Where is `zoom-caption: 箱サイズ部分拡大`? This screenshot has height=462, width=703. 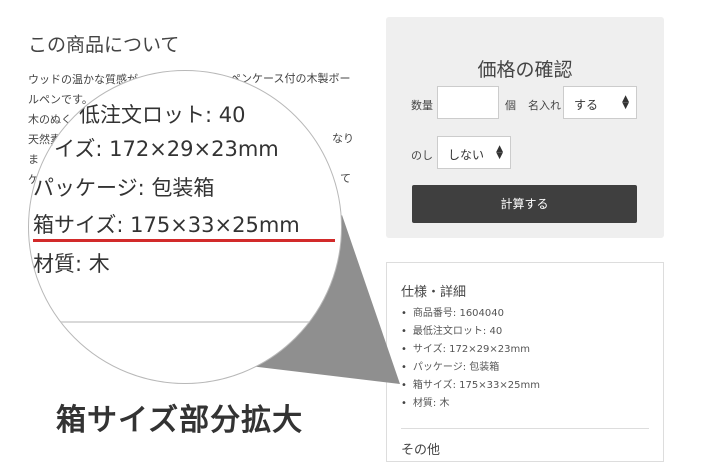
zoom-caption: 箱サイズ部分拡大 is located at coordinates (180, 420).